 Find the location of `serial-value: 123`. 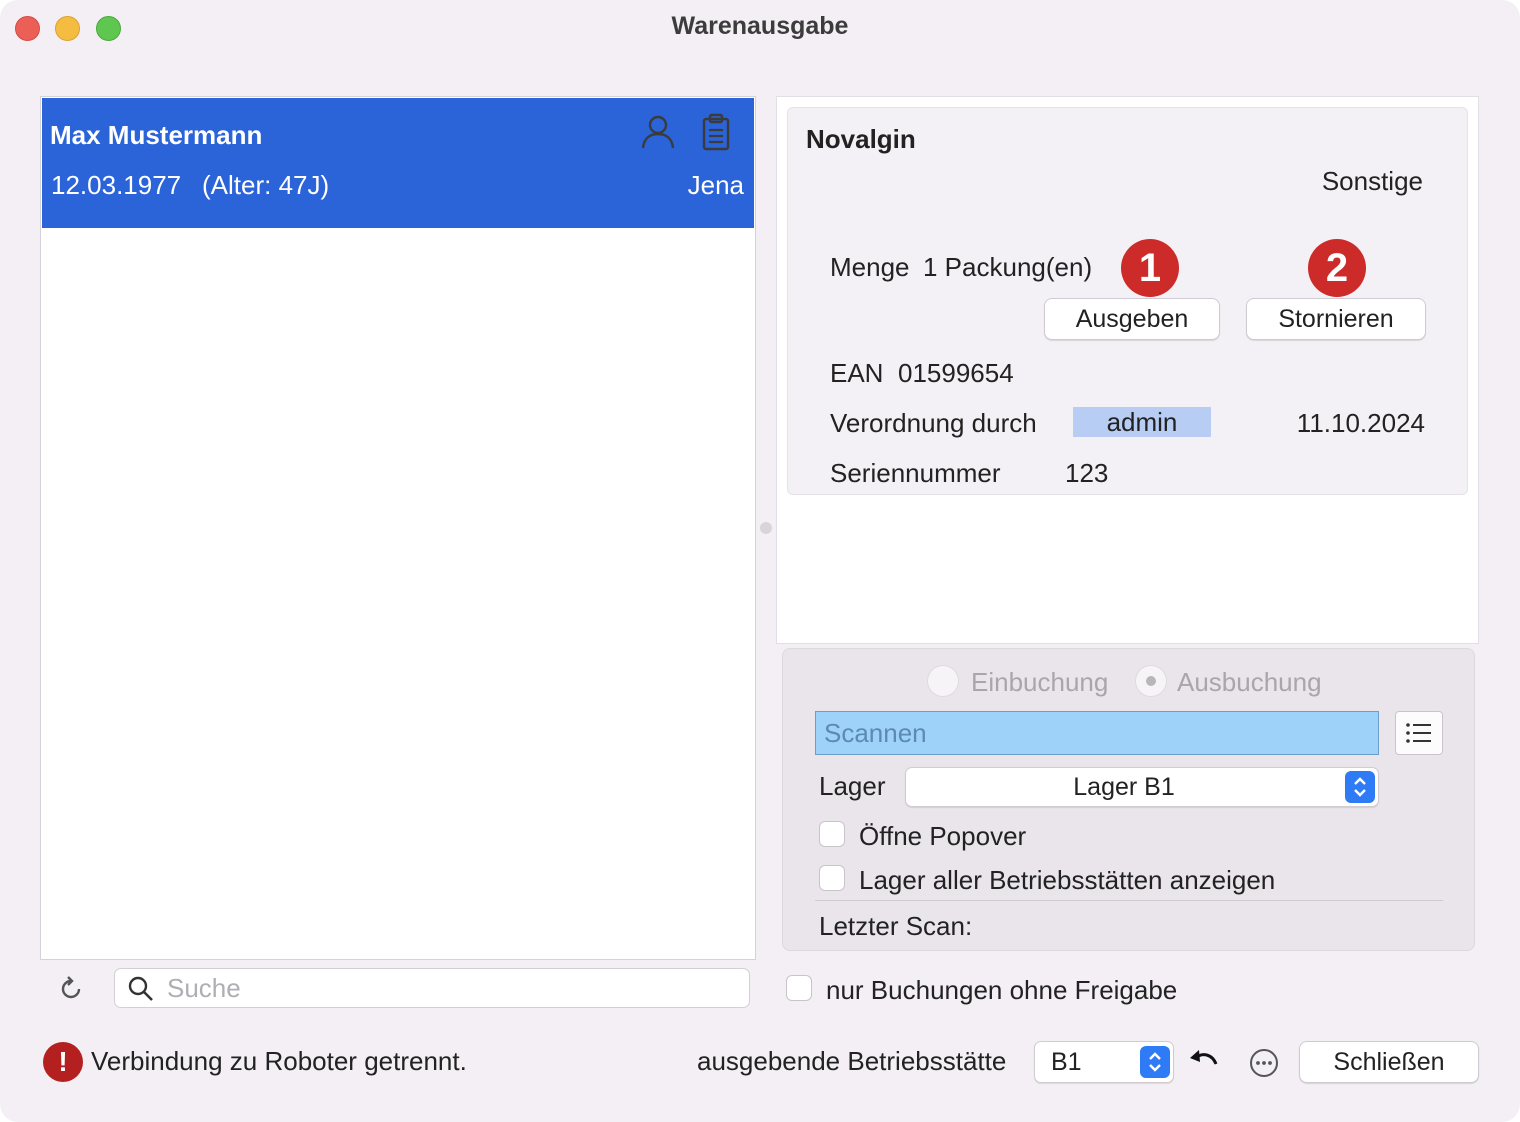

serial-value: 123 is located at coordinates (1087, 473).